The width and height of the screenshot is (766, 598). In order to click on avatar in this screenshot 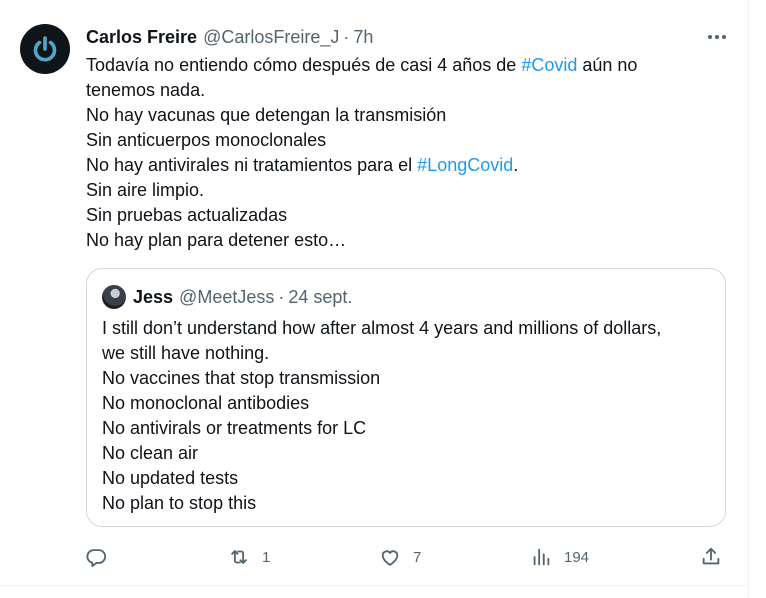, I will do `click(45, 49)`.